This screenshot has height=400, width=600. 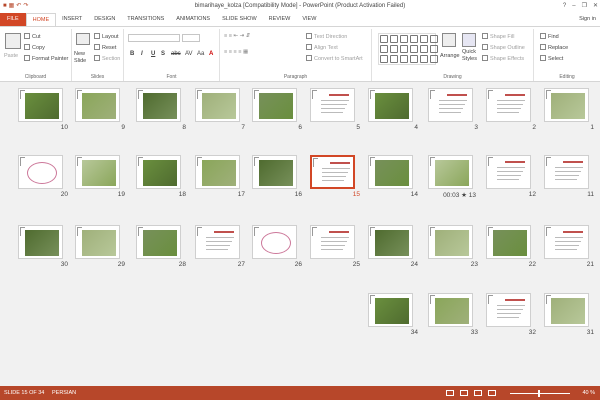 What do you see at coordinates (193, 19) in the screenshot?
I see `tab-animations: ANIMATIONS` at bounding box center [193, 19].